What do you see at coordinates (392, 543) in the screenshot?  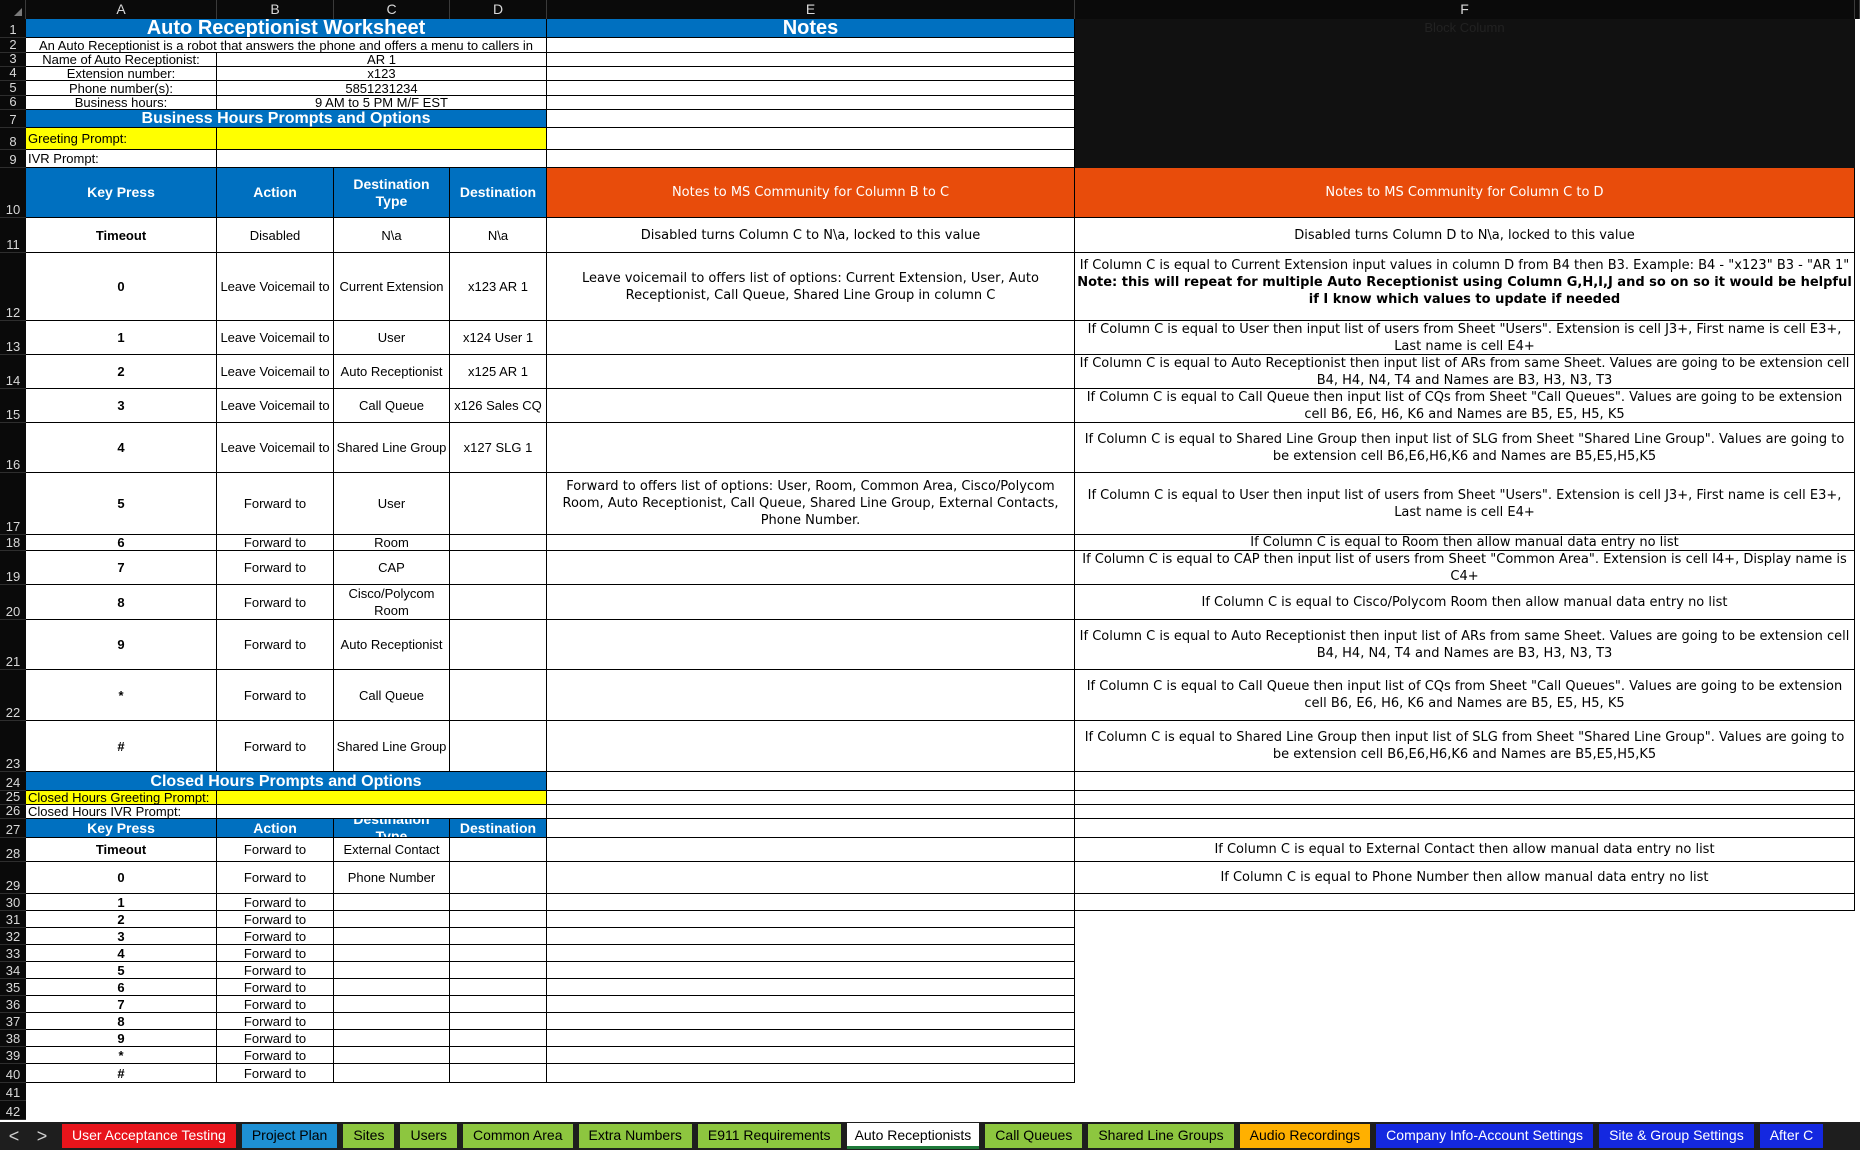 I see `destination-type-cell: Room` at bounding box center [392, 543].